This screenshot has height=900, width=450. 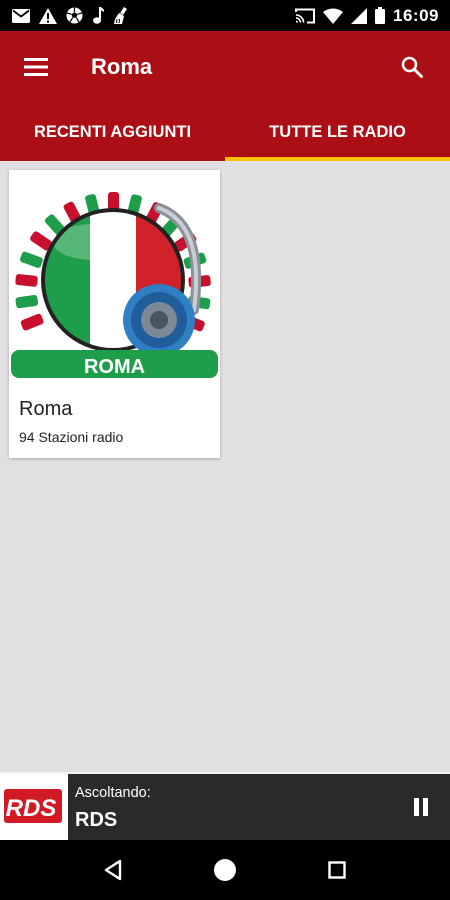 I want to click on search-icon, so click(x=412, y=67).